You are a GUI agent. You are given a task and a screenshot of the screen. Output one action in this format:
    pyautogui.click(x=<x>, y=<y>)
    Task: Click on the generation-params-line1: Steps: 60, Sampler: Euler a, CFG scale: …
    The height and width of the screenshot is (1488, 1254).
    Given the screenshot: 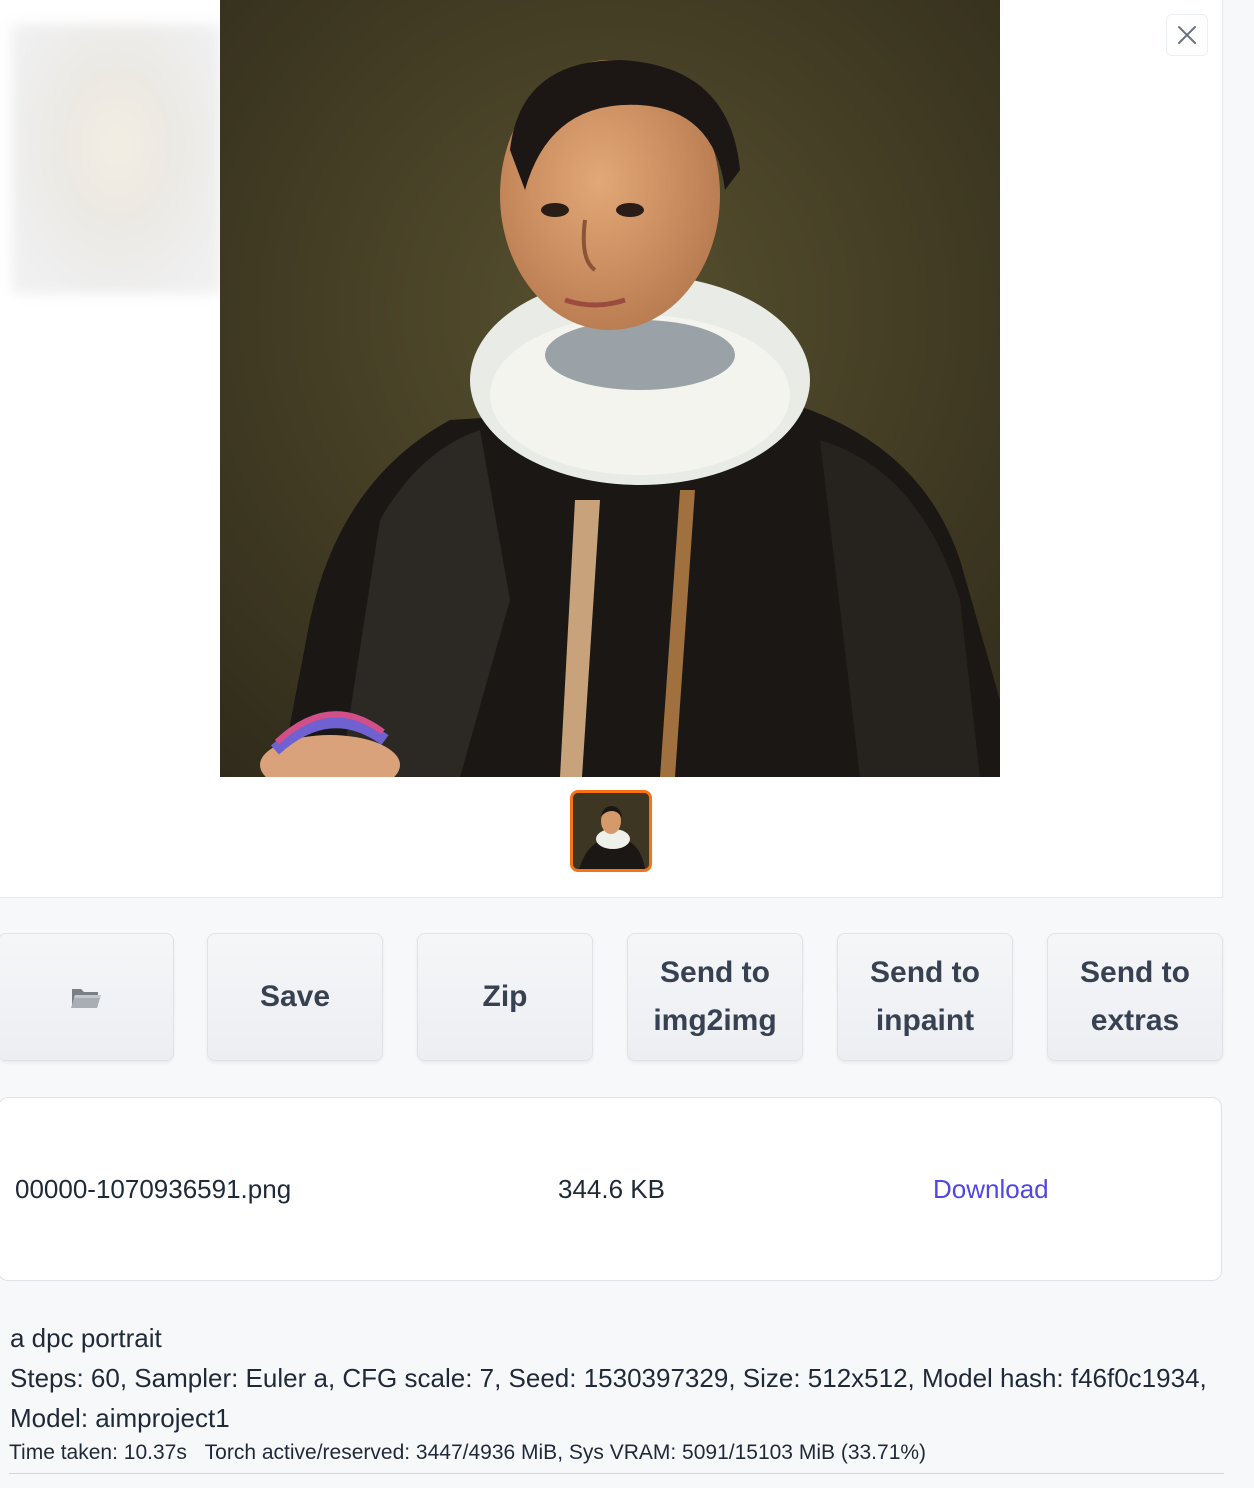 What is the action you would take?
    pyautogui.click(x=608, y=1378)
    